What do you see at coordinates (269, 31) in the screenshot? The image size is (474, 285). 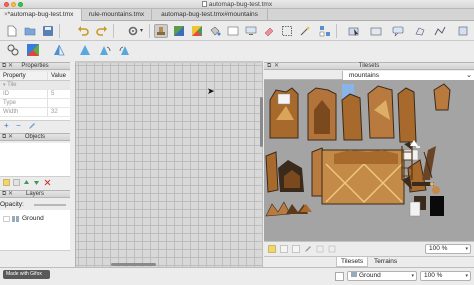 I see `eraser-icon` at bounding box center [269, 31].